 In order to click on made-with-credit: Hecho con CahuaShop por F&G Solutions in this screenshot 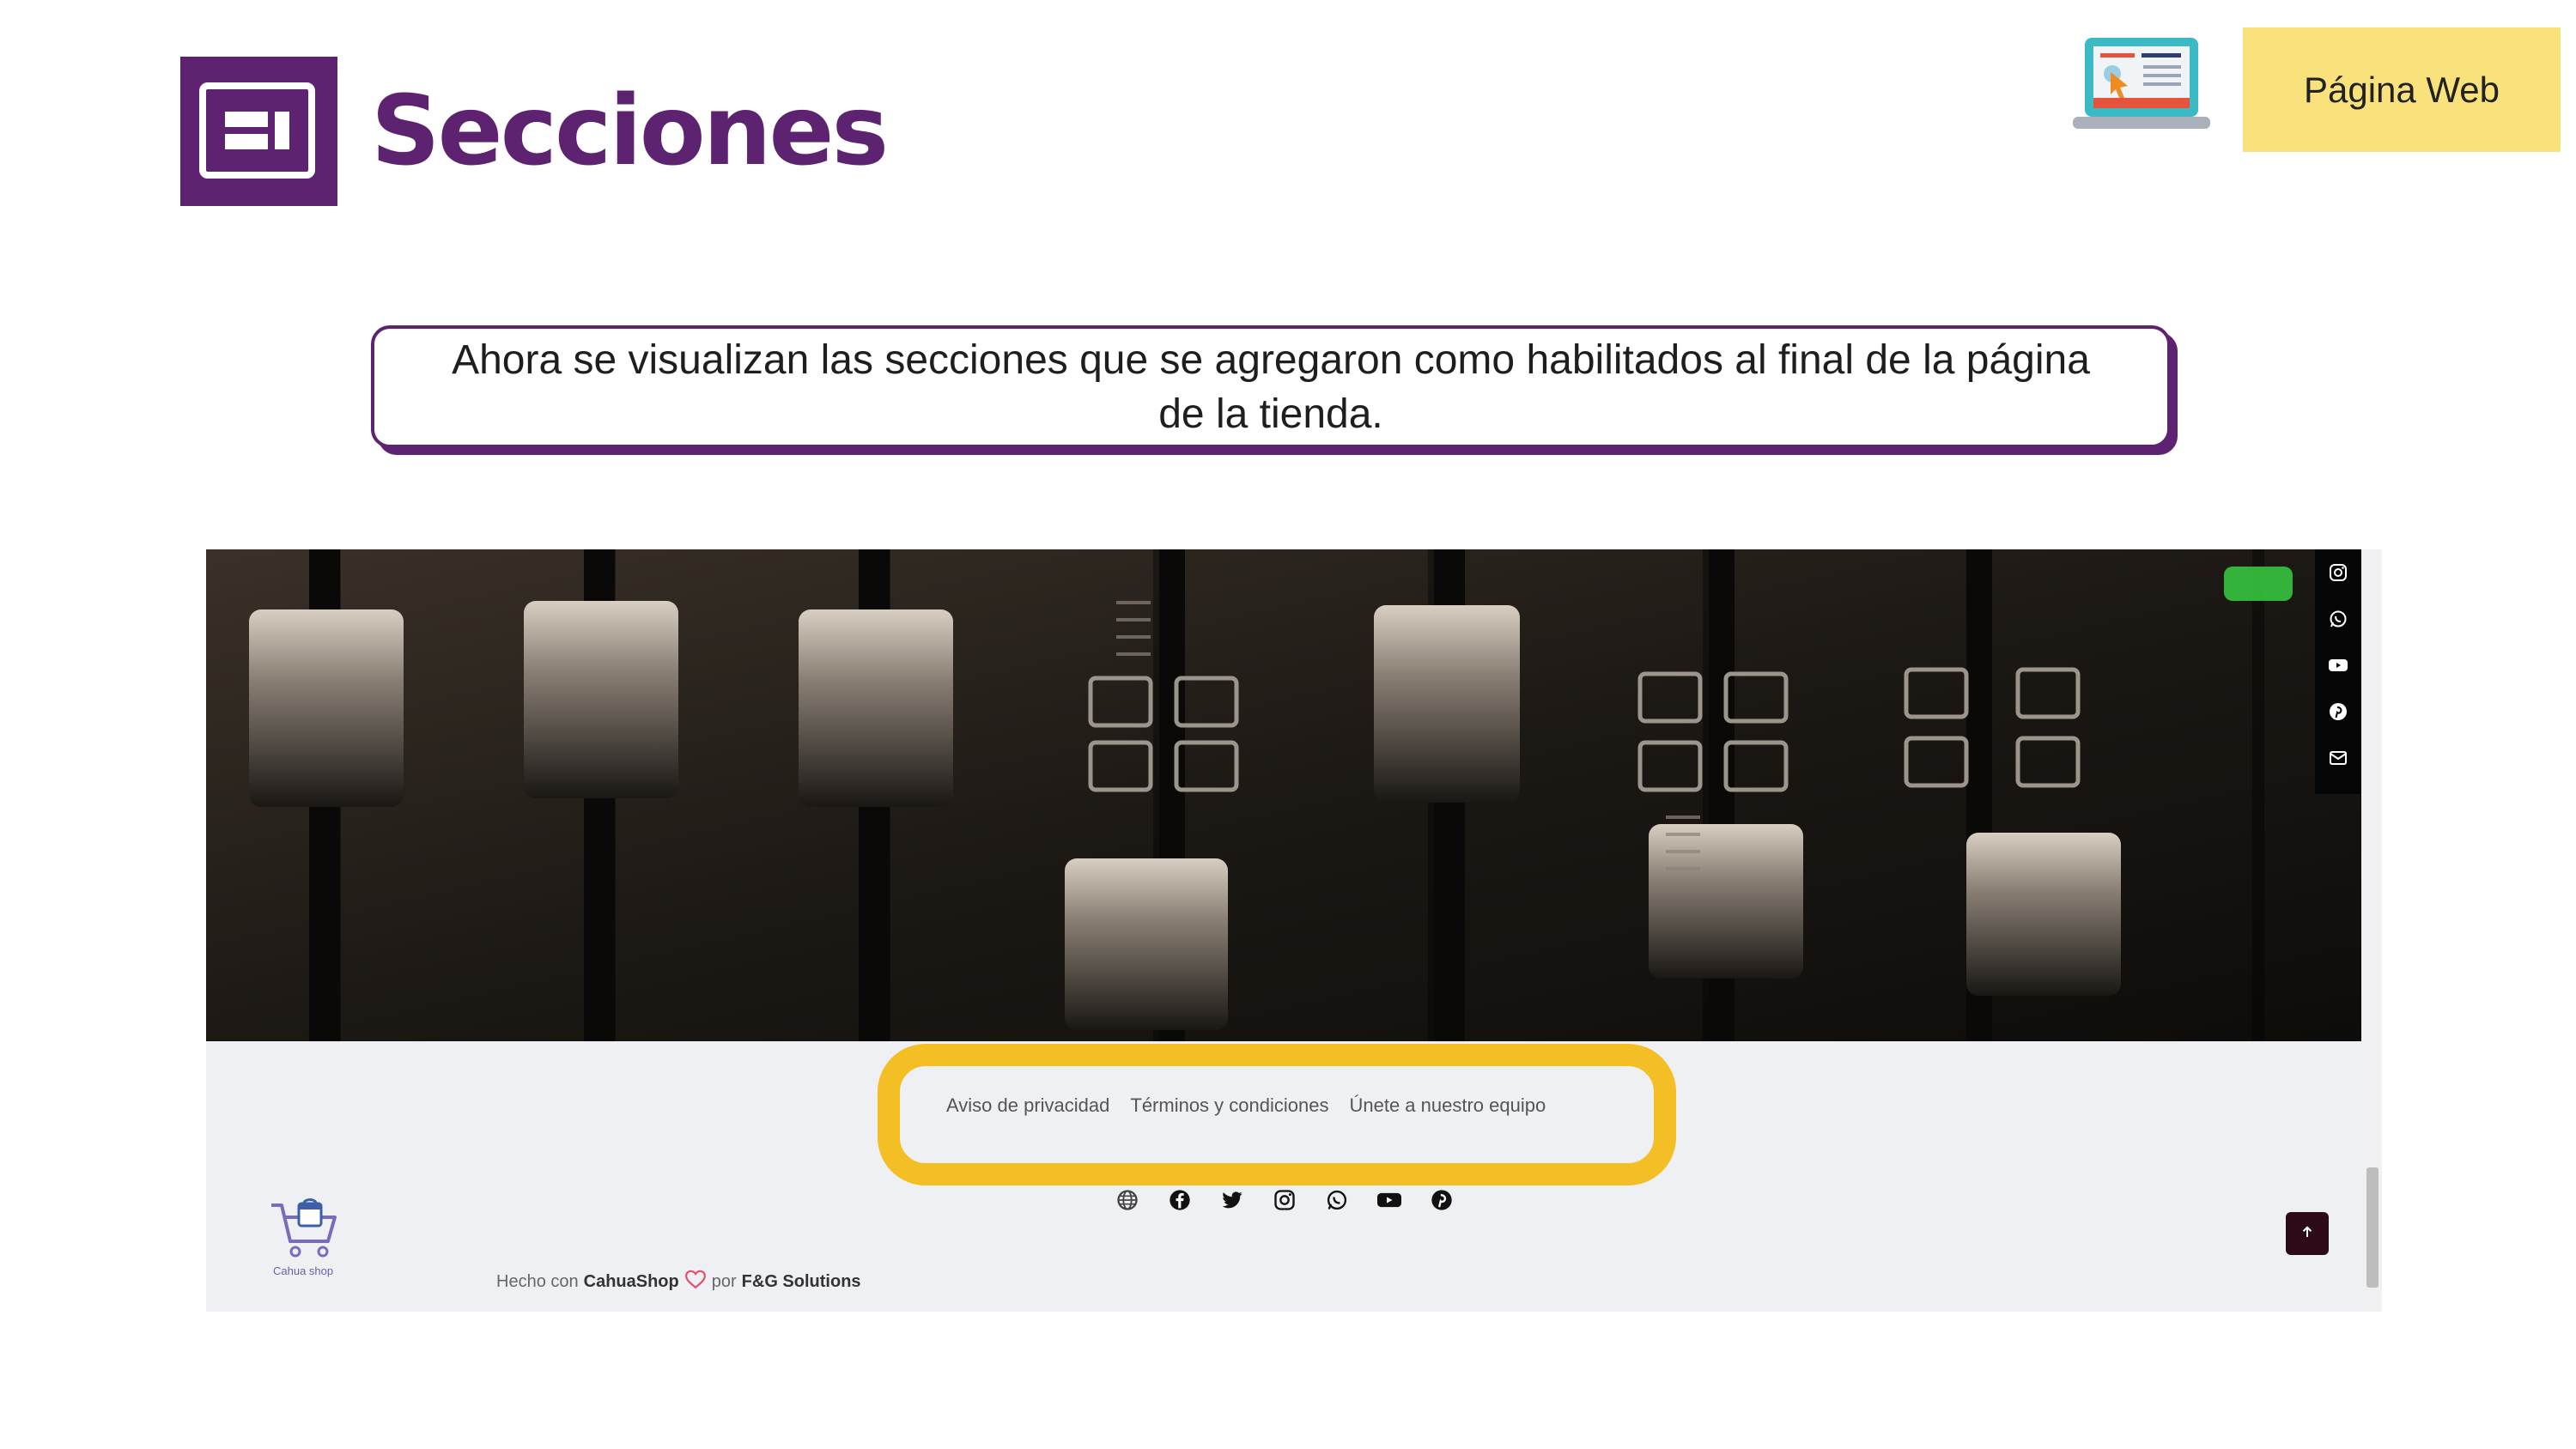, I will do `click(678, 1281)`.